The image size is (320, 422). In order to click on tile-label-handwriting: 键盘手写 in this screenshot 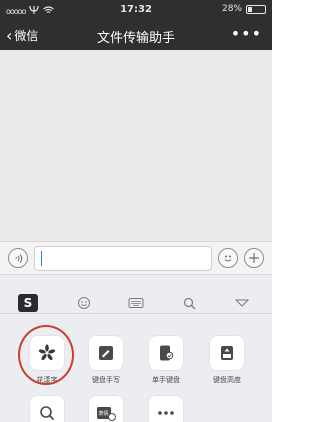, I will do `click(106, 380)`.